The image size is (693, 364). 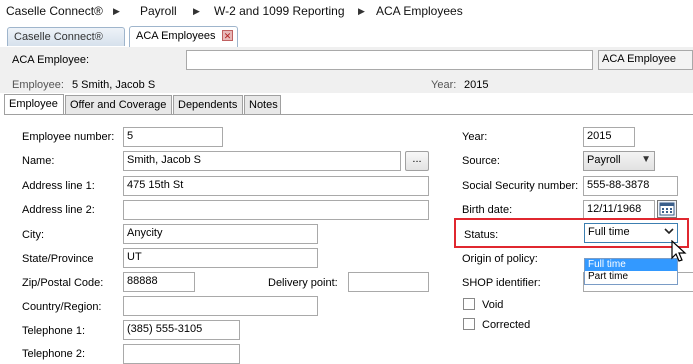 I want to click on tab-notes: Notes, so click(x=262, y=104).